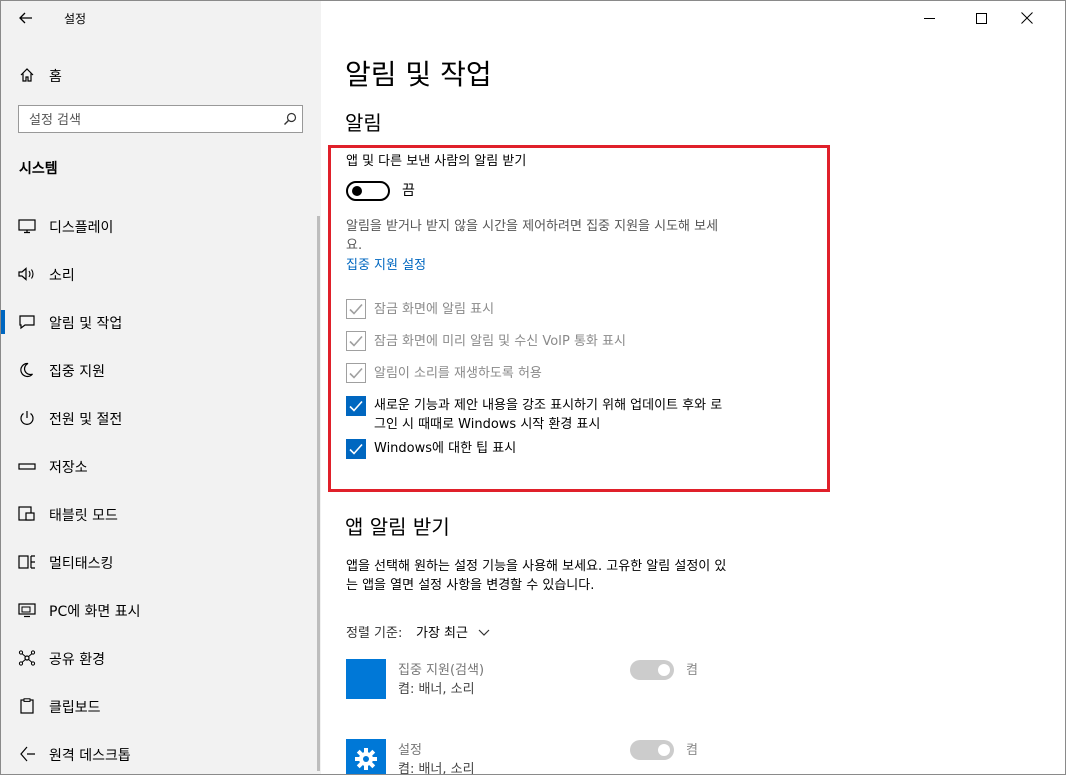  I want to click on checkbox-label-line1: 새로운 기능과 제안 내용을 강조 표시하기 위해 업데이트 후와 로, so click(548, 405).